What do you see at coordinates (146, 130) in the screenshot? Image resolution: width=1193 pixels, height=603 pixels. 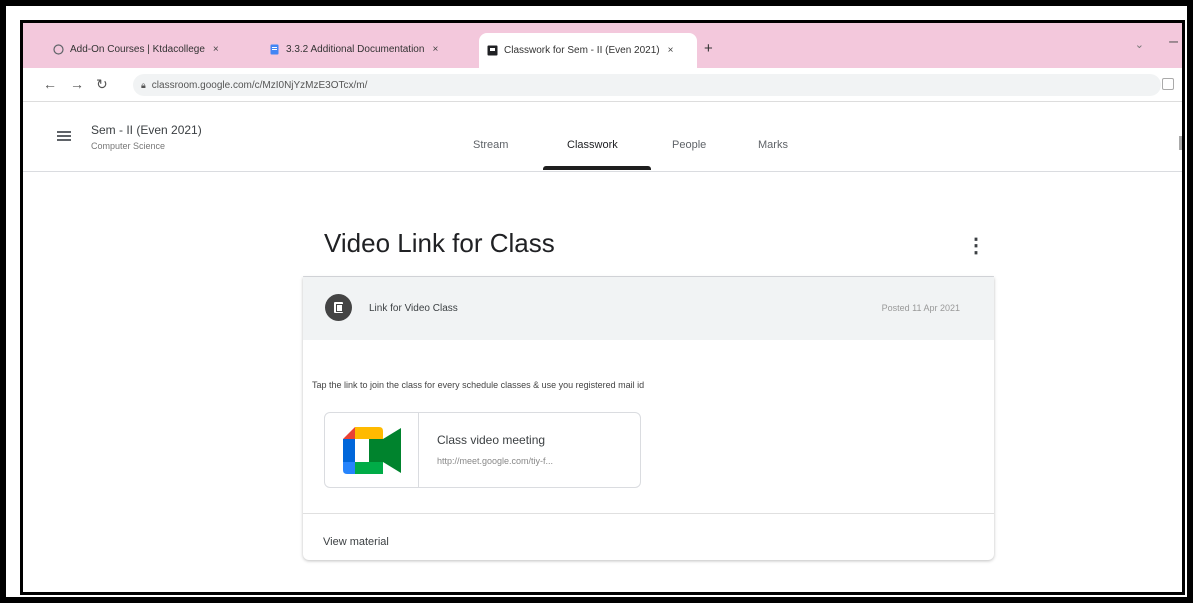 I see `class-title: Sem - II (Even 2021)` at bounding box center [146, 130].